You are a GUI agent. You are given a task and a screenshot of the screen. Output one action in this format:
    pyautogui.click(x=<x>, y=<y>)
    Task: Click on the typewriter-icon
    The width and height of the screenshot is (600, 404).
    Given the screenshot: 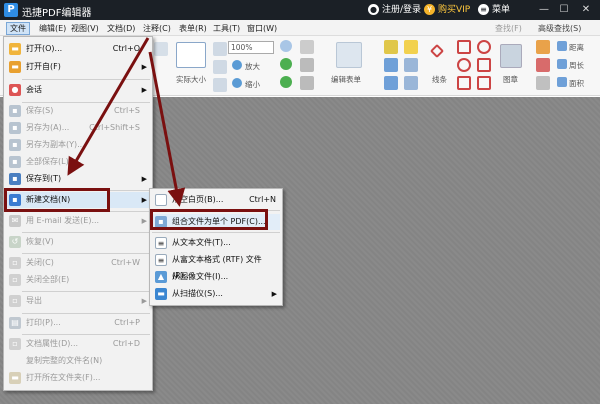 What is the action you would take?
    pyautogui.click(x=307, y=65)
    